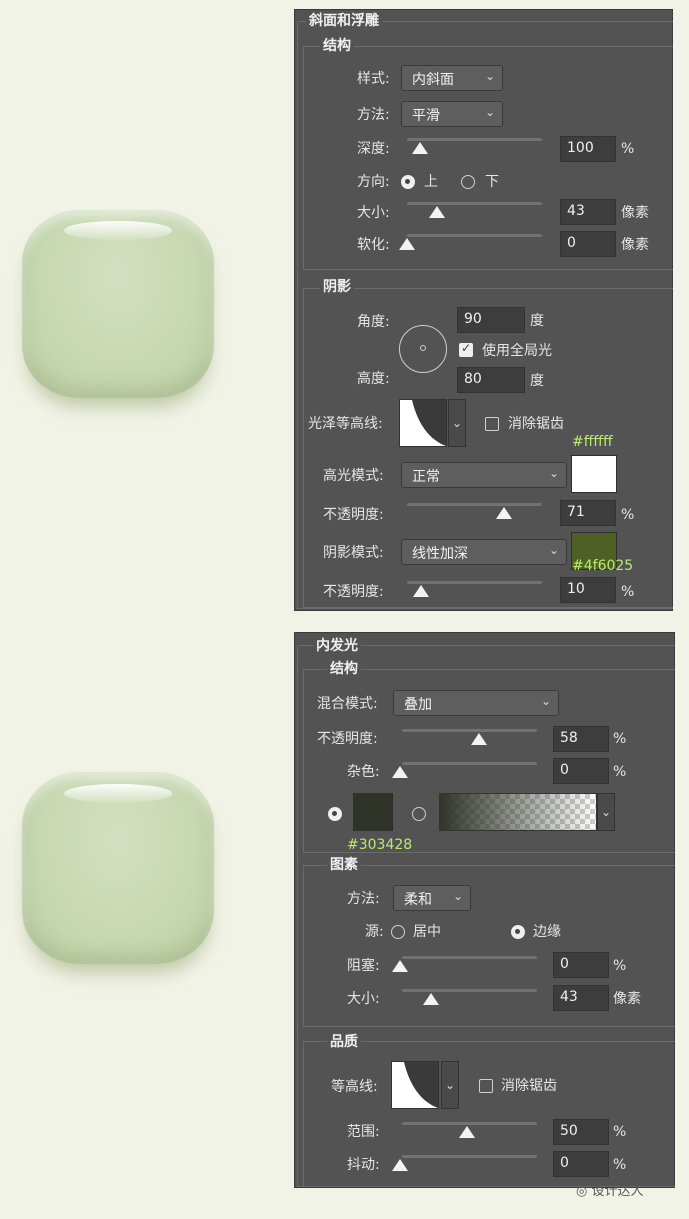 This screenshot has width=689, height=1219. What do you see at coordinates (474, 139) in the screenshot?
I see `depth-slider-track` at bounding box center [474, 139].